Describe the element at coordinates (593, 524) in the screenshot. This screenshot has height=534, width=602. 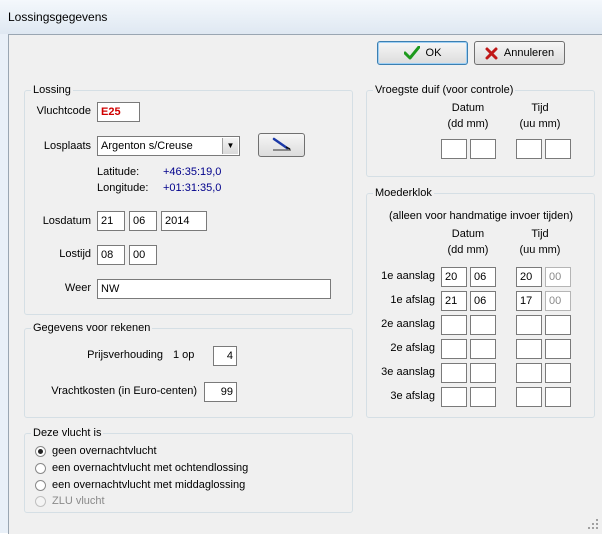
I see `resize-grip-icon` at that location.